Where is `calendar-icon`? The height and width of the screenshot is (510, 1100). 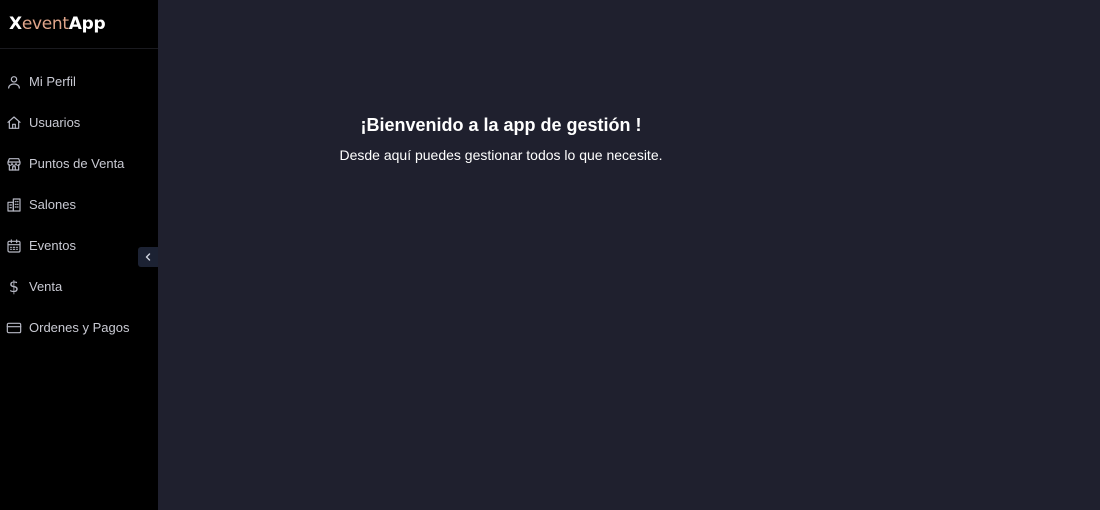 calendar-icon is located at coordinates (14, 246).